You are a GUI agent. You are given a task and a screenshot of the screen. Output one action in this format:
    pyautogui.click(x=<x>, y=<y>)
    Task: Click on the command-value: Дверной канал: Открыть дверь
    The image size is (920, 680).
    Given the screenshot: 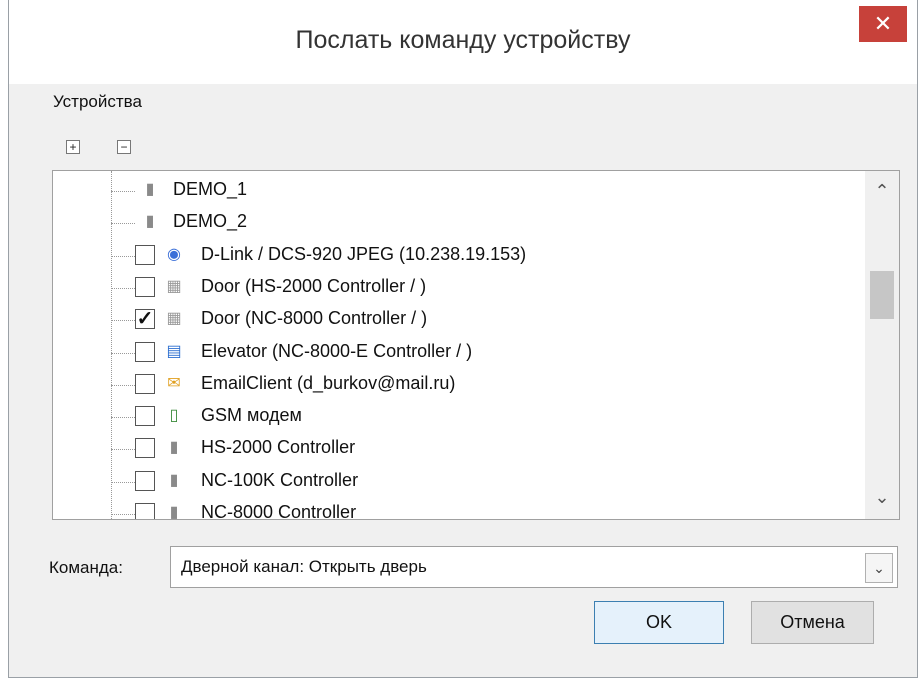 What is the action you would take?
    pyautogui.click(x=304, y=566)
    